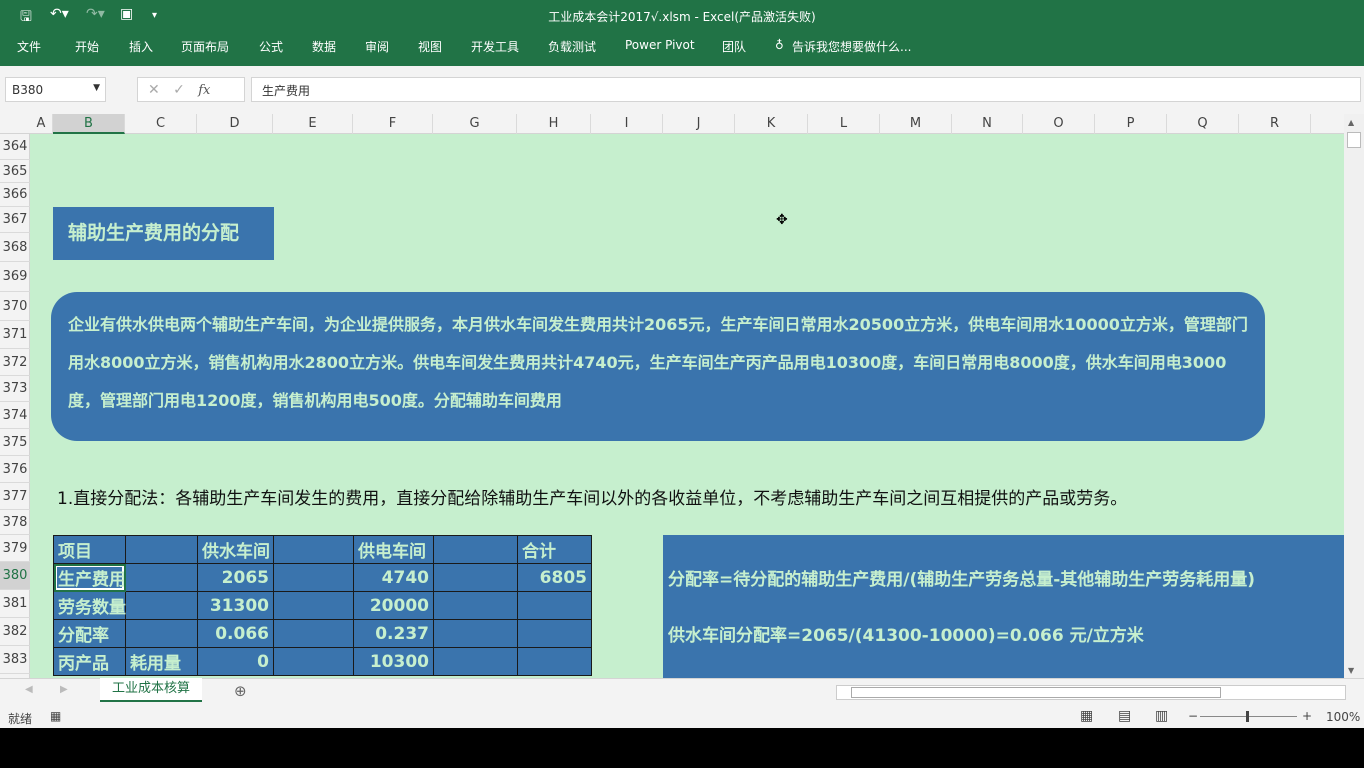 The height and width of the screenshot is (768, 1364). What do you see at coordinates (554, 577) in the screenshot?
I see `table-cell: 6805` at bounding box center [554, 577].